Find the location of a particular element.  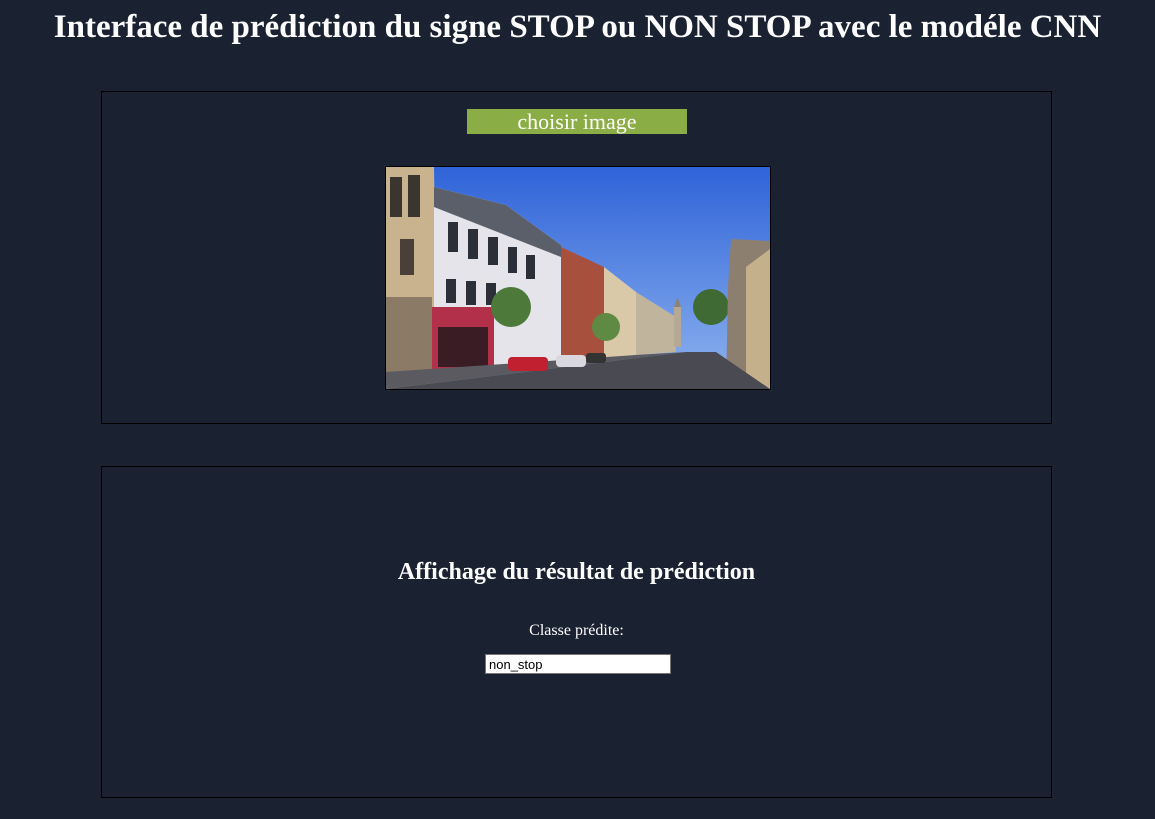

predicted-class-label: Classe prédite: is located at coordinates (576, 630).